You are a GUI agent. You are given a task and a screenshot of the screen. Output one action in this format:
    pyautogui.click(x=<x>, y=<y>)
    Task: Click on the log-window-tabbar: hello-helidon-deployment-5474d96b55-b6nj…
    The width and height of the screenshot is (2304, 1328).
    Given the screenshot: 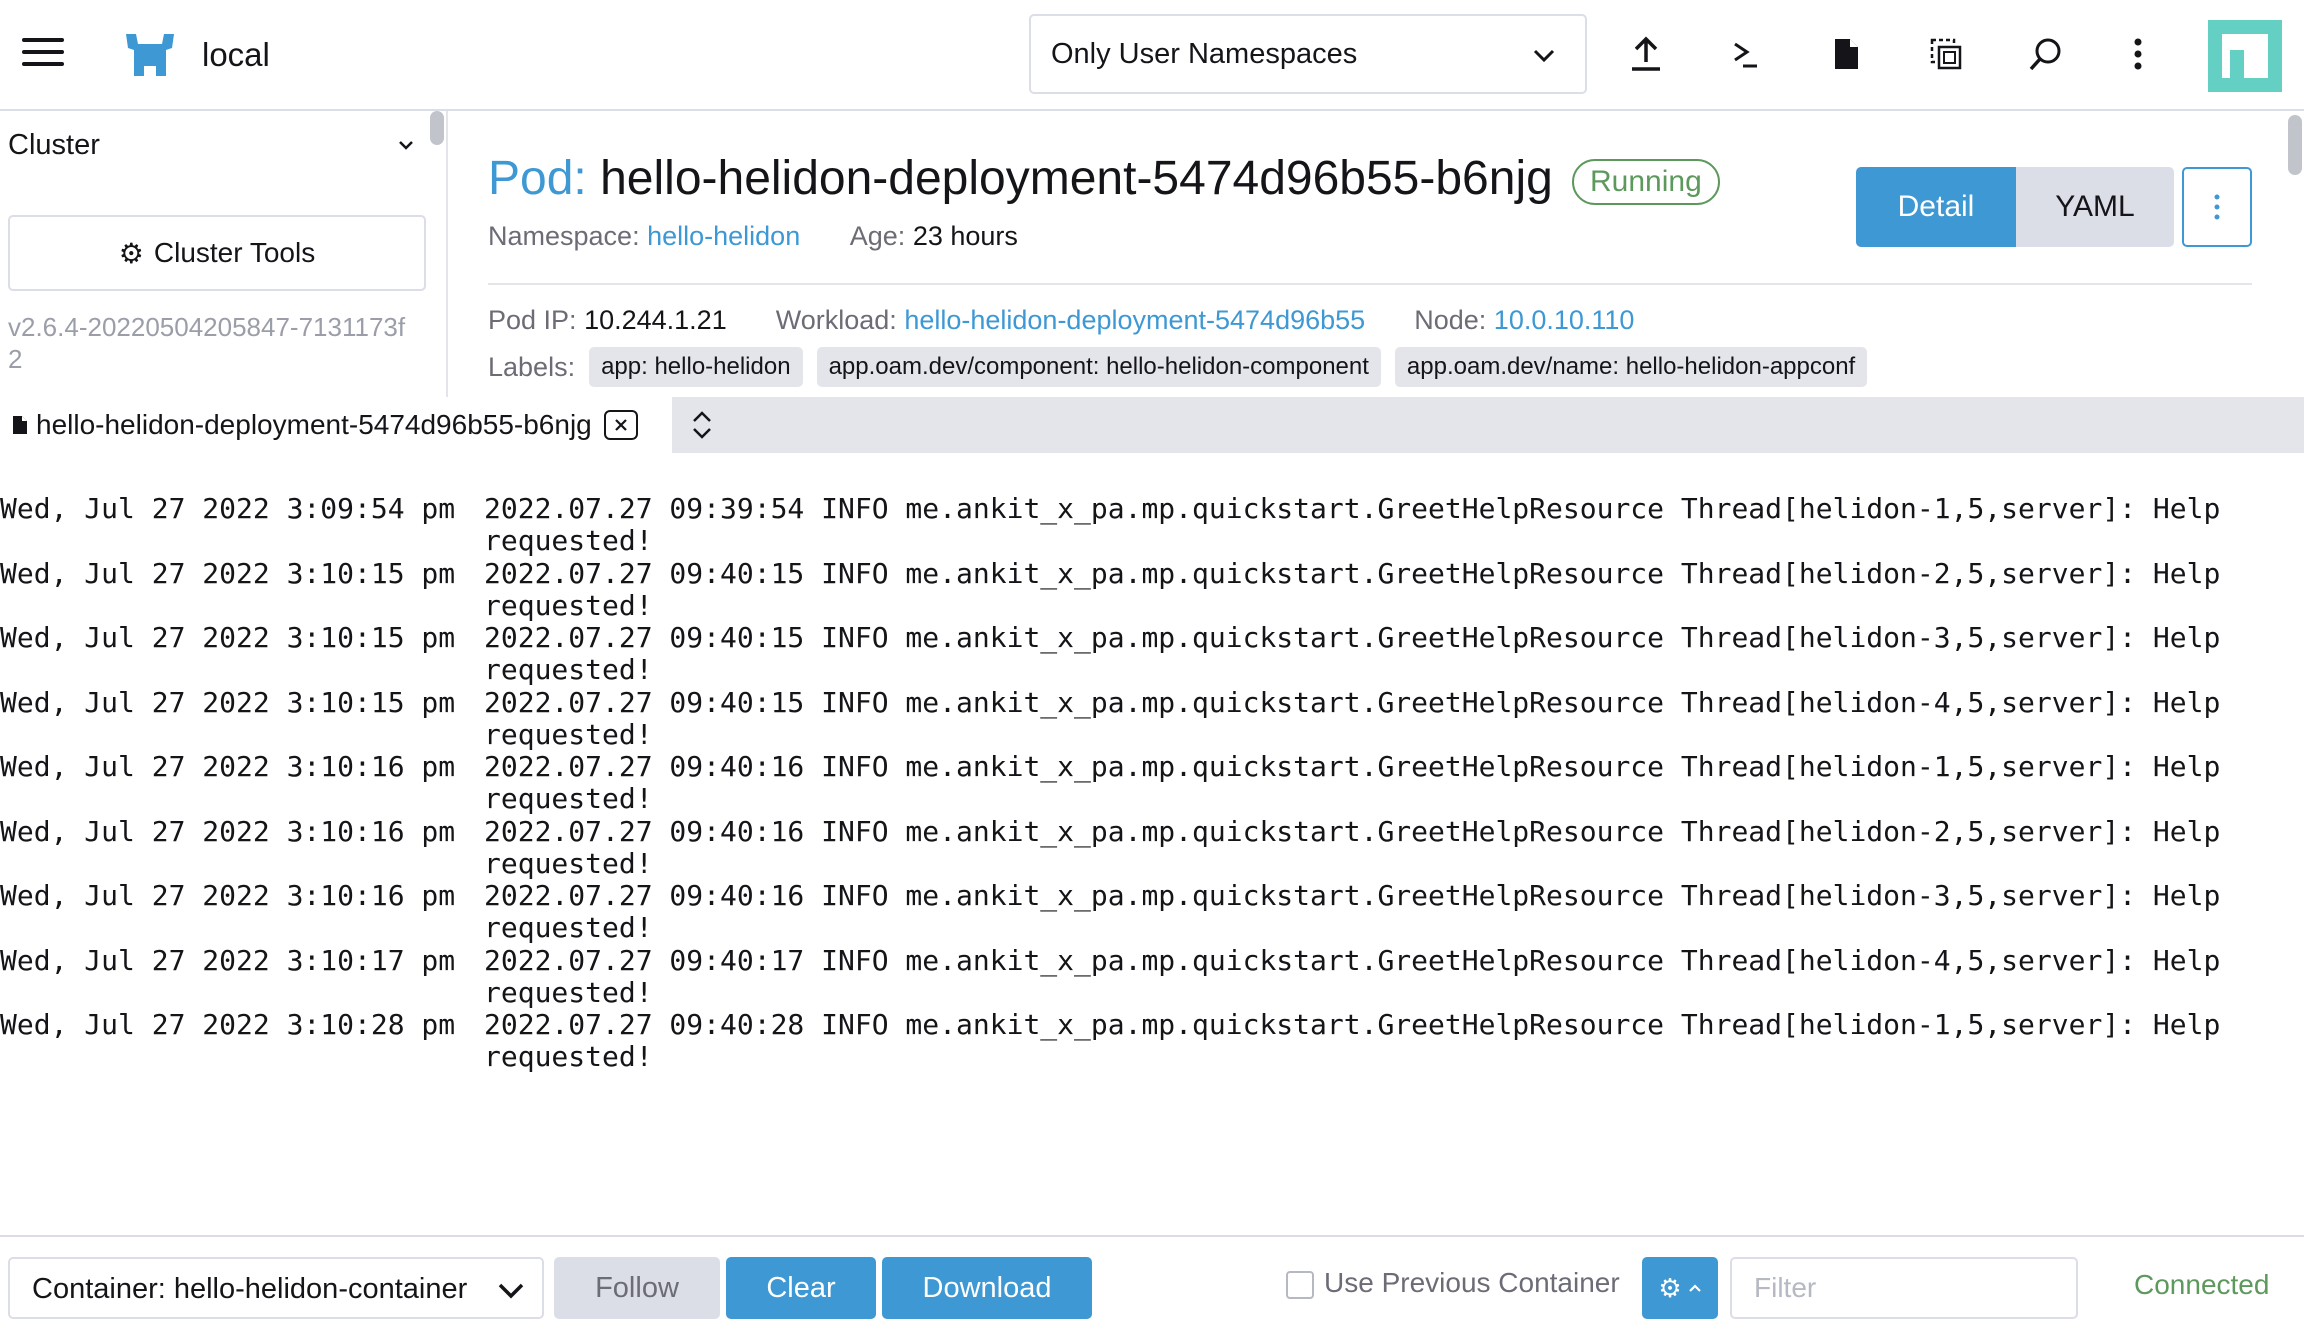 What is the action you would take?
    pyautogui.click(x=1152, y=425)
    